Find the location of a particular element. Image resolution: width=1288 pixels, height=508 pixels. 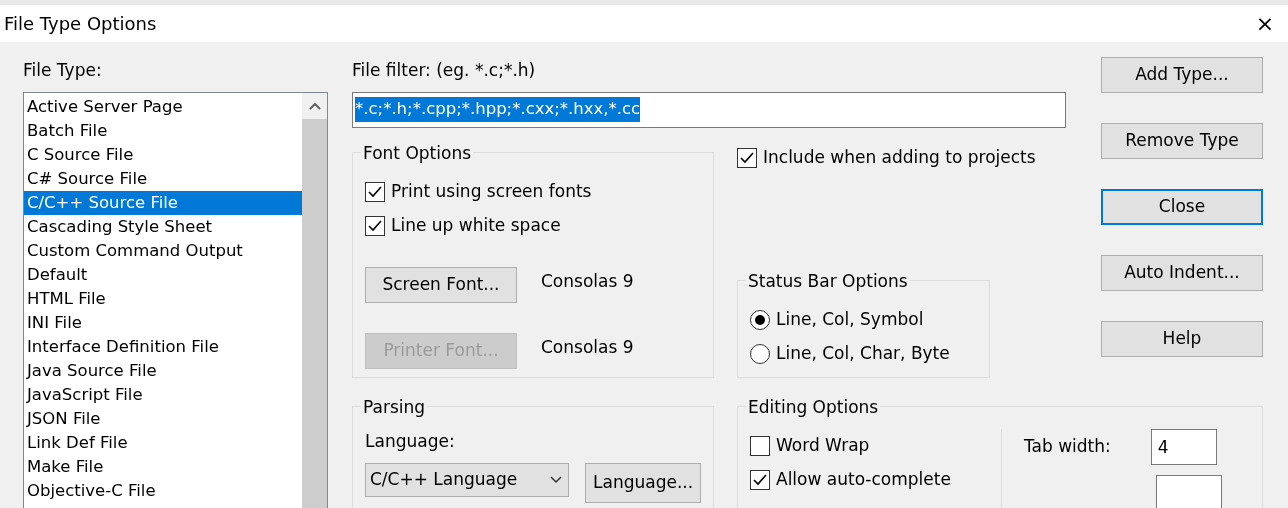

list-item: Make File is located at coordinates (163, 466).